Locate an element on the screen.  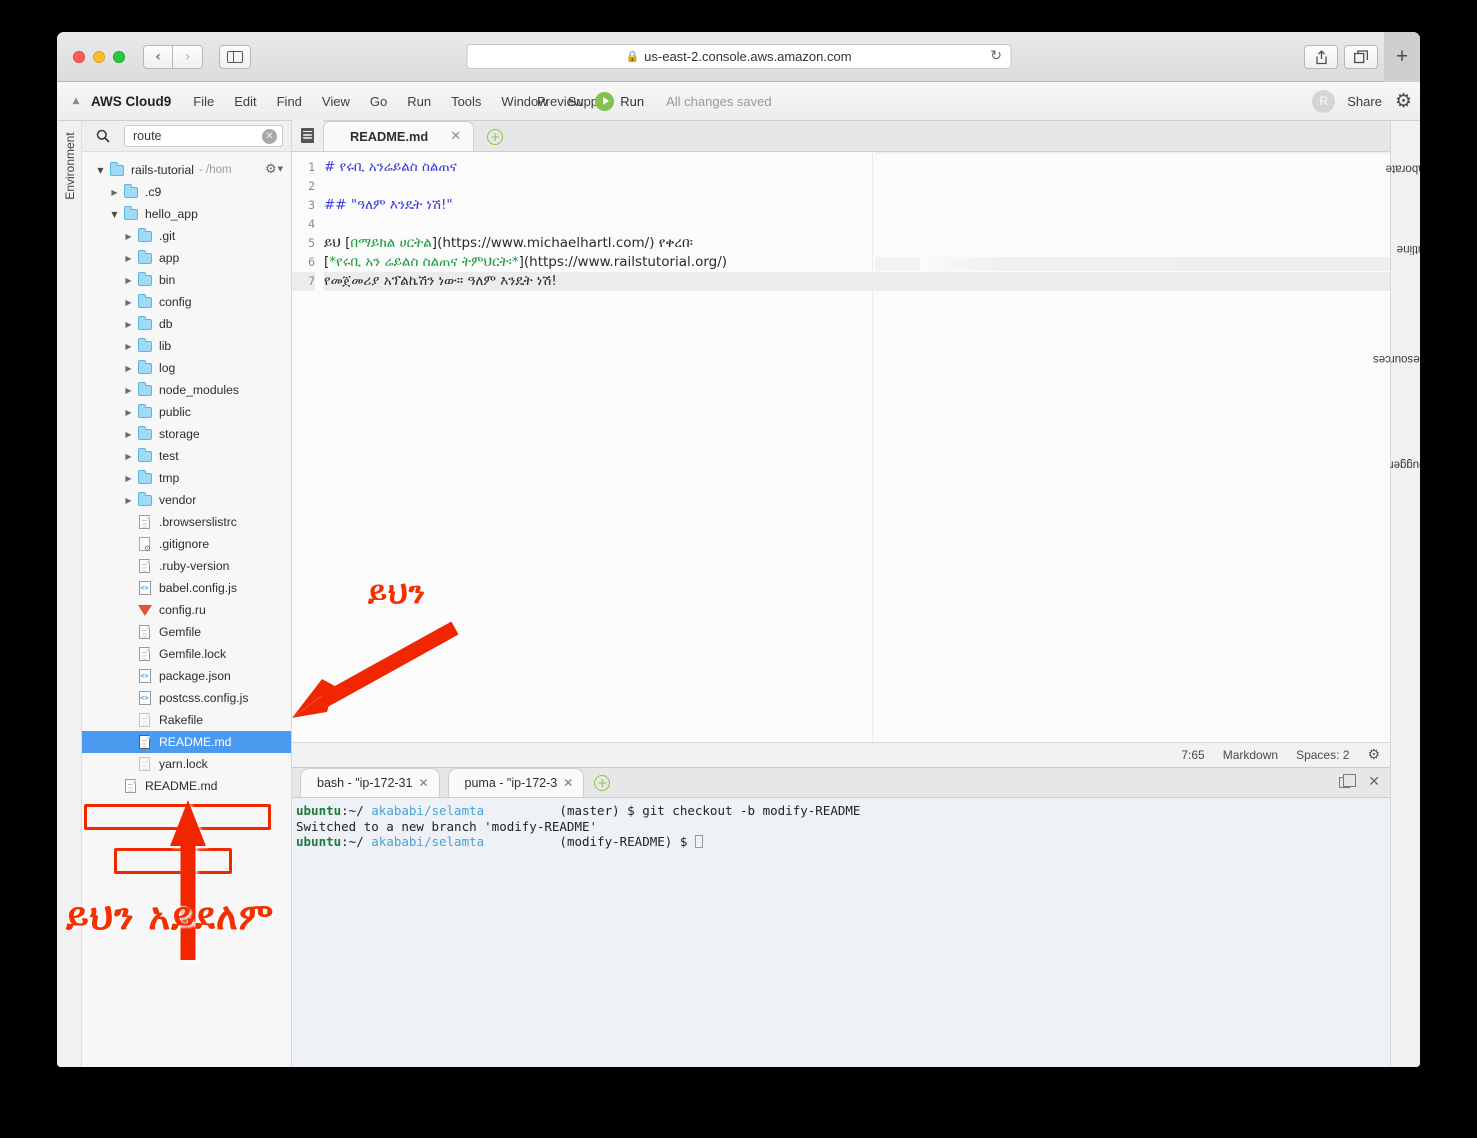
gear-icon: ⚙▼ is located at coordinates (274, 169).